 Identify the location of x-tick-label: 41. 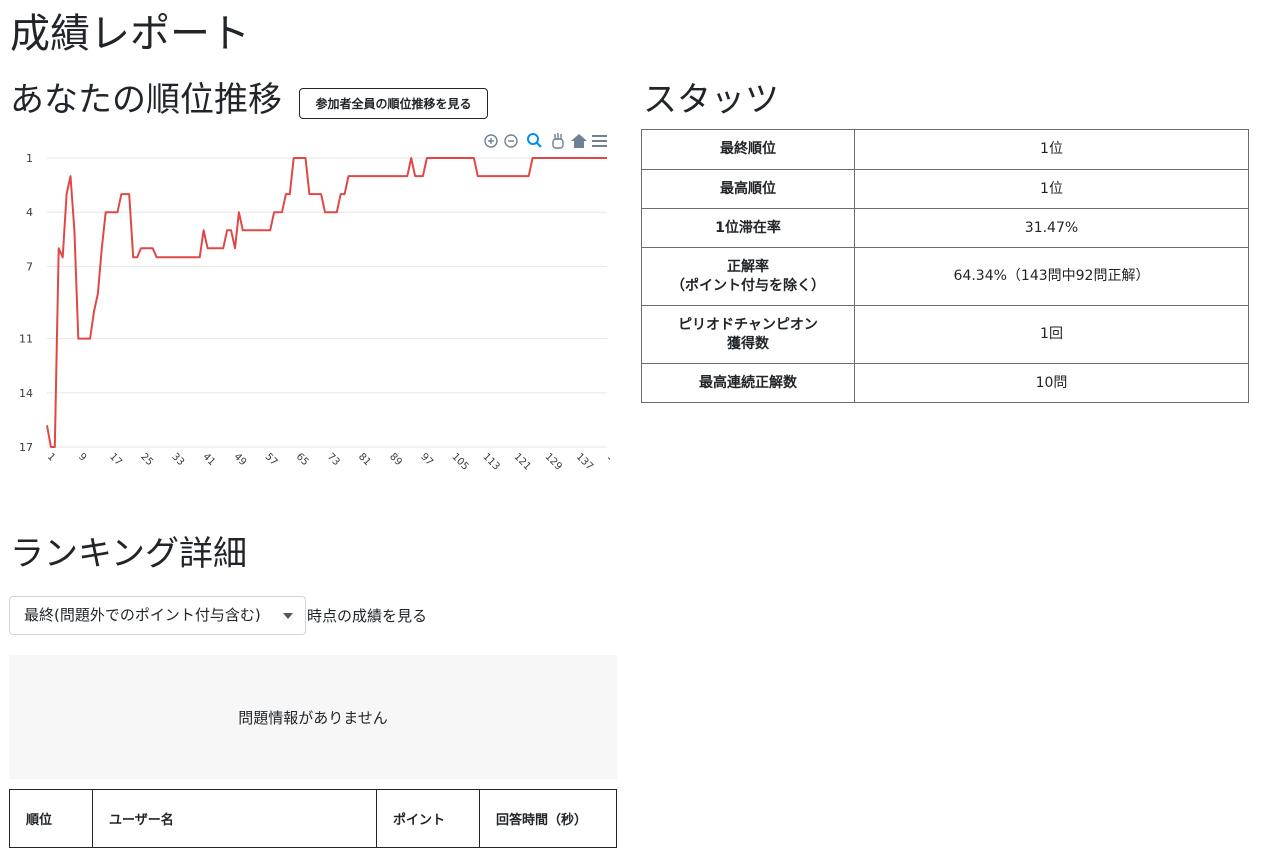
(208, 459).